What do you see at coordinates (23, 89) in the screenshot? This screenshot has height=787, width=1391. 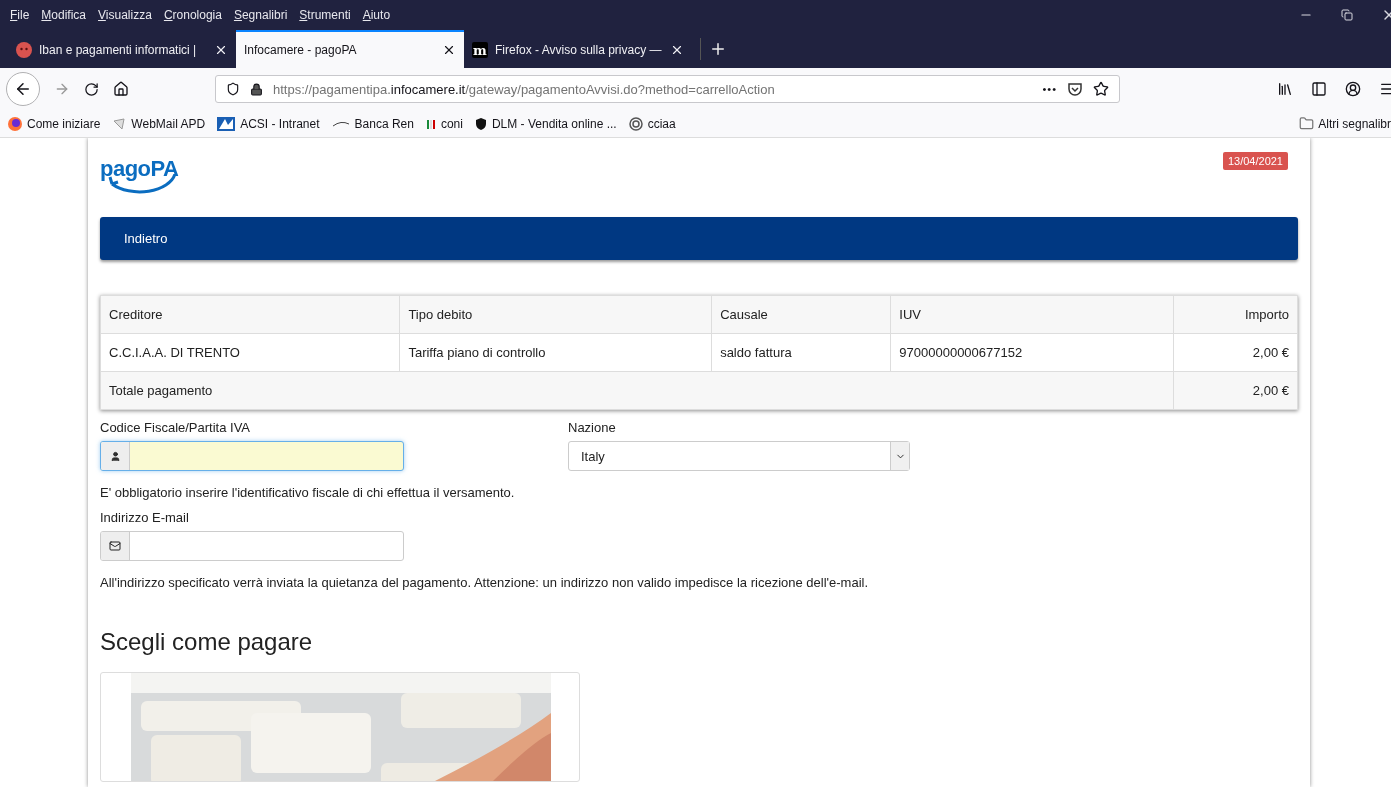 I see `back-button` at bounding box center [23, 89].